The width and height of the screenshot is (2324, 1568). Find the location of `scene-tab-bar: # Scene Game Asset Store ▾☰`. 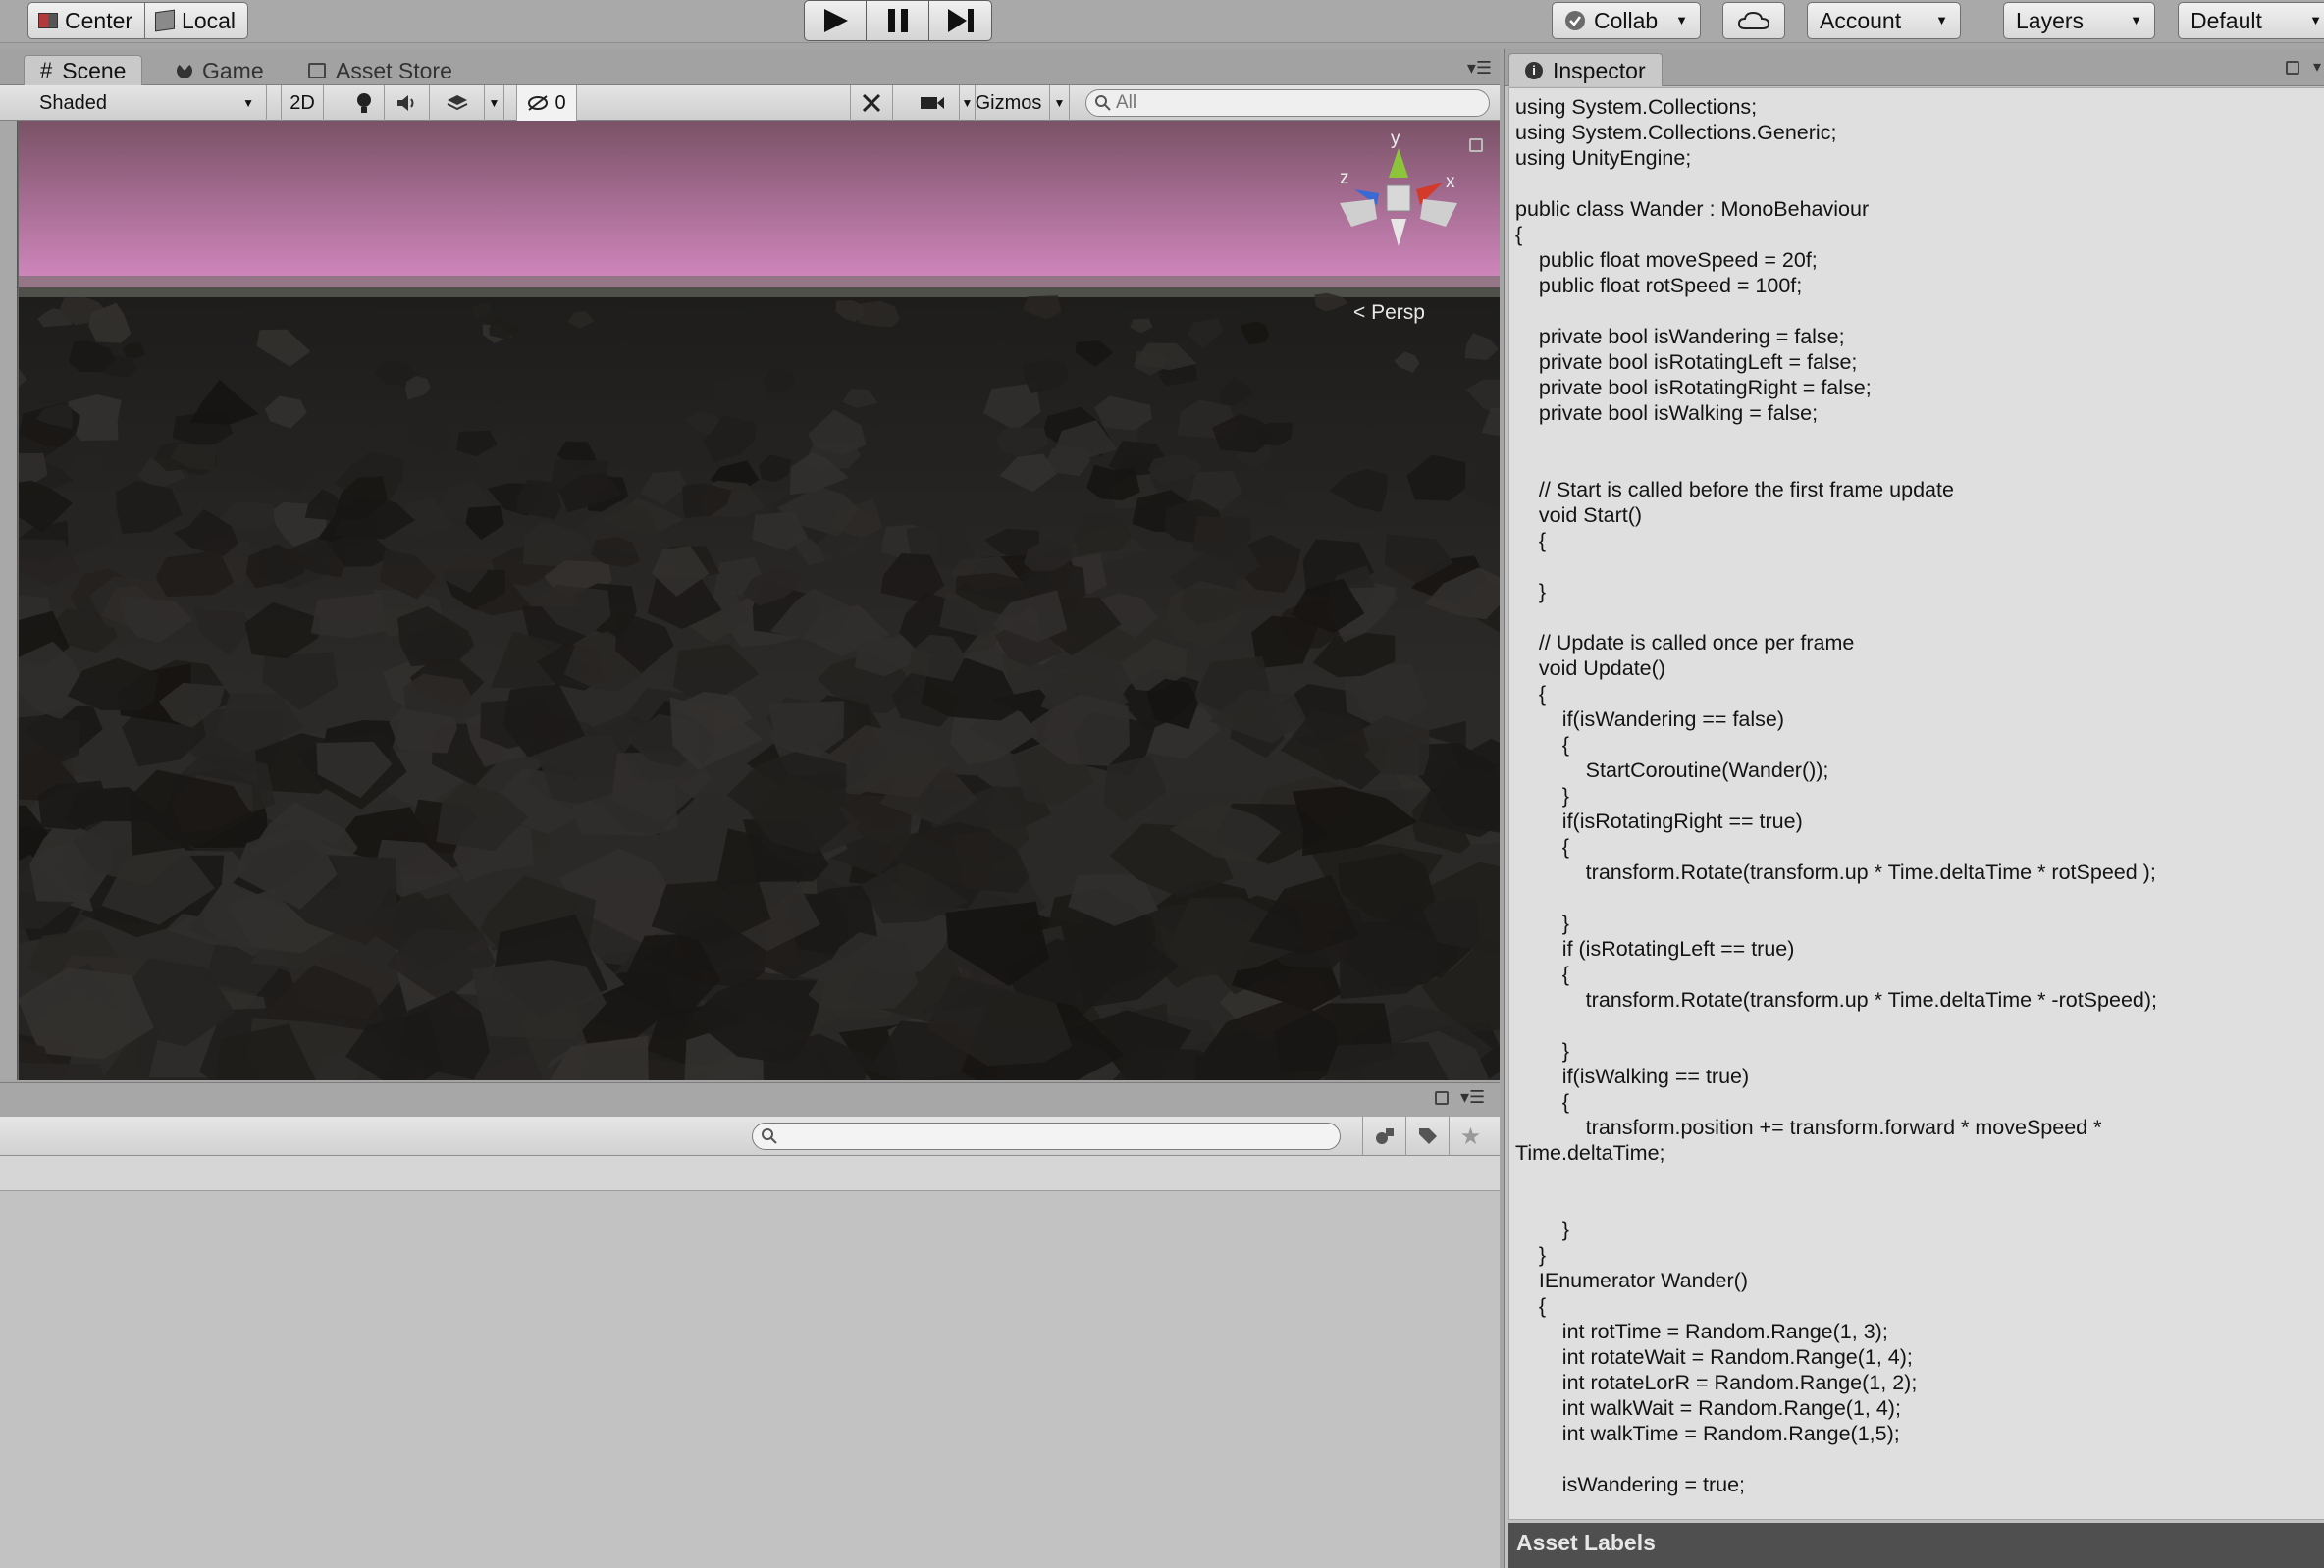

scene-tab-bar: # Scene Game Asset Store ▾☰ is located at coordinates (750, 68).